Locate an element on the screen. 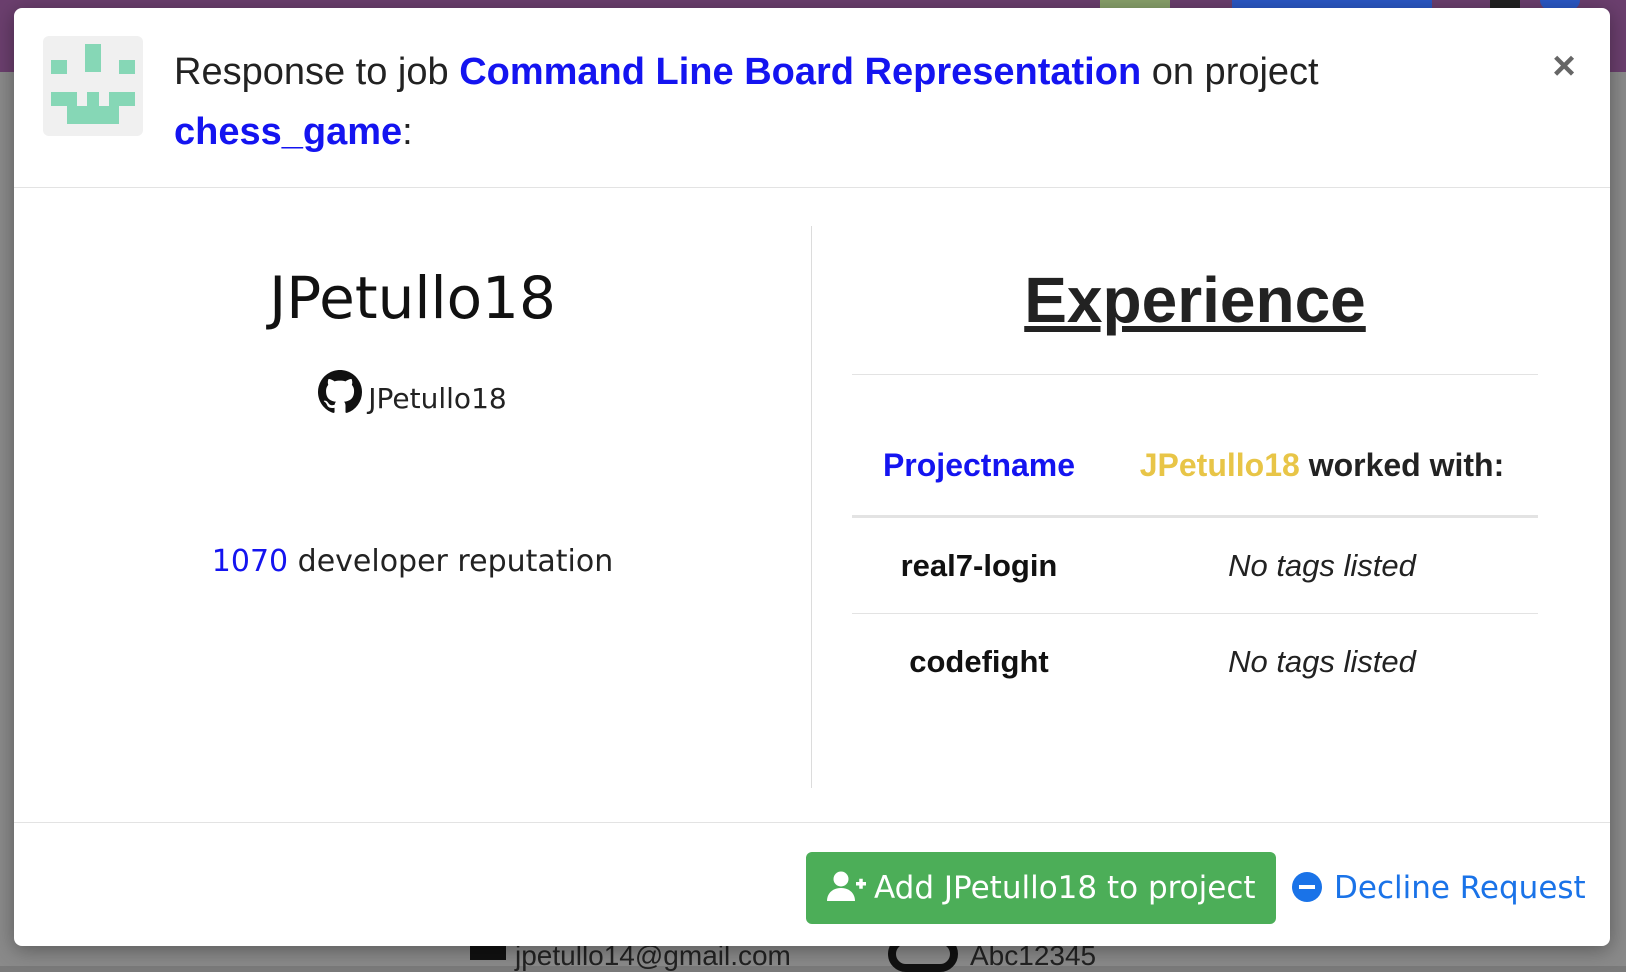 The width and height of the screenshot is (1626, 972). table-row: real7-login No tags listed is located at coordinates (1195, 565).